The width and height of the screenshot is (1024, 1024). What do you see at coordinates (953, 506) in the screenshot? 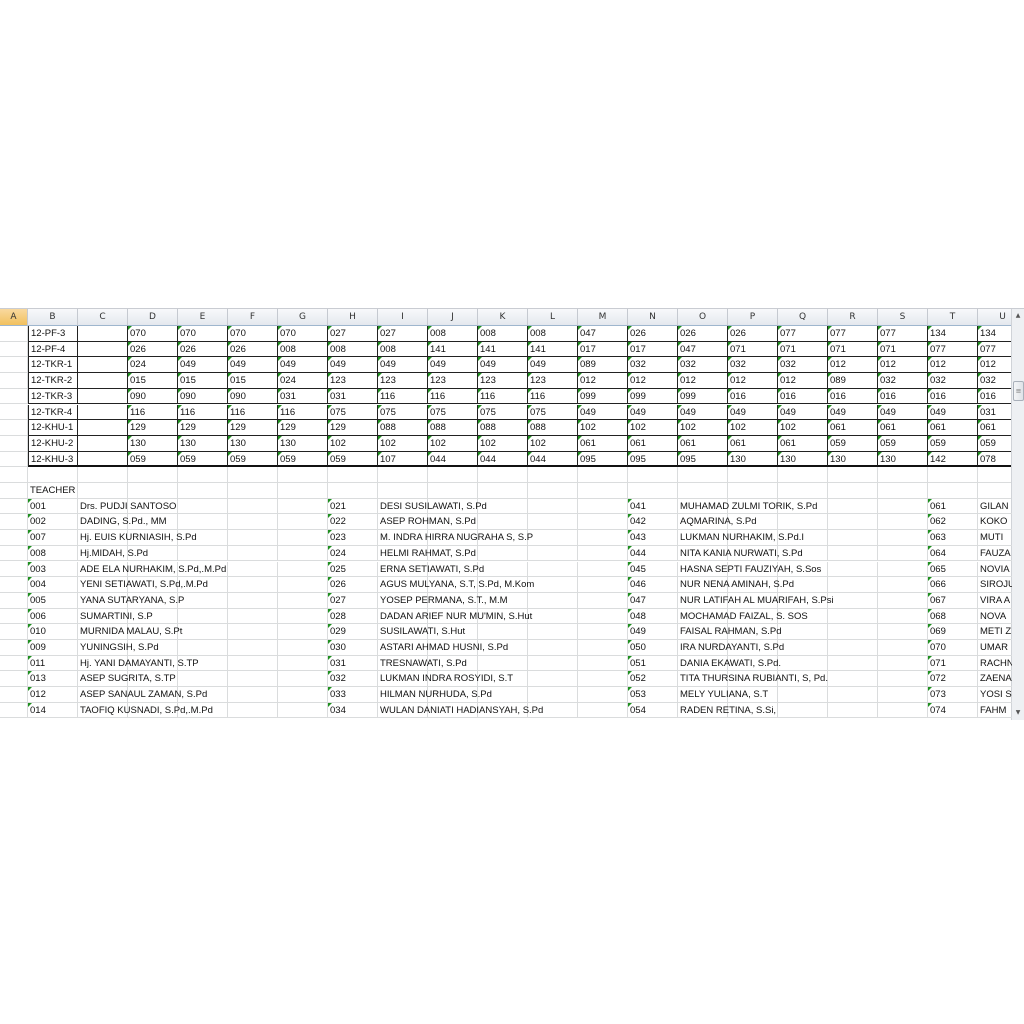
I see `teacher-code: 061` at bounding box center [953, 506].